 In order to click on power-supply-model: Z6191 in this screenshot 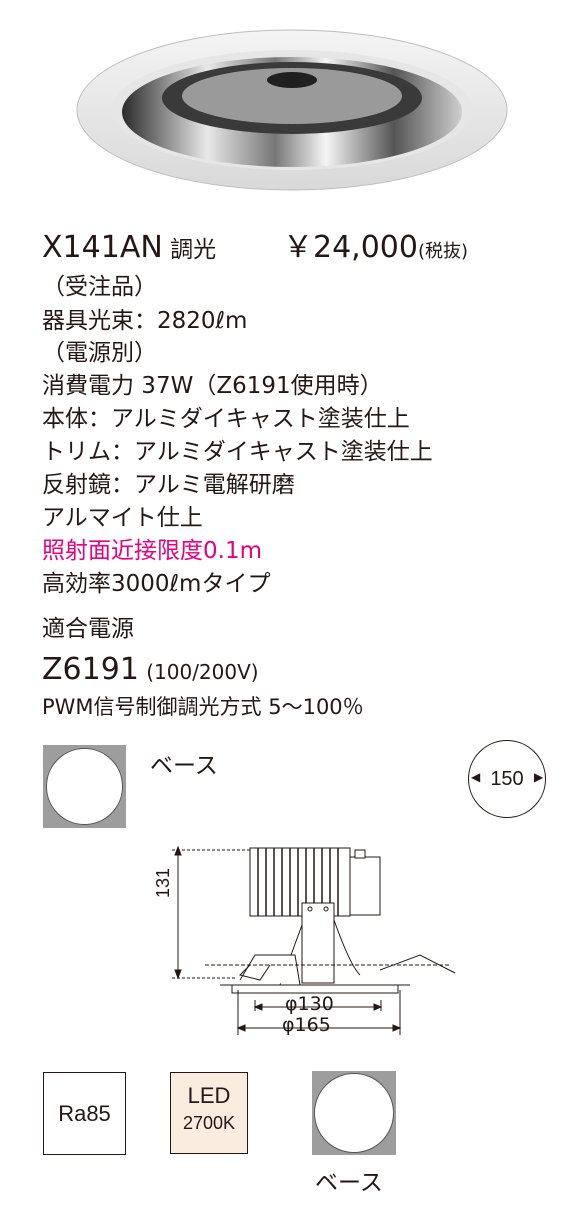, I will do `click(90, 669)`.